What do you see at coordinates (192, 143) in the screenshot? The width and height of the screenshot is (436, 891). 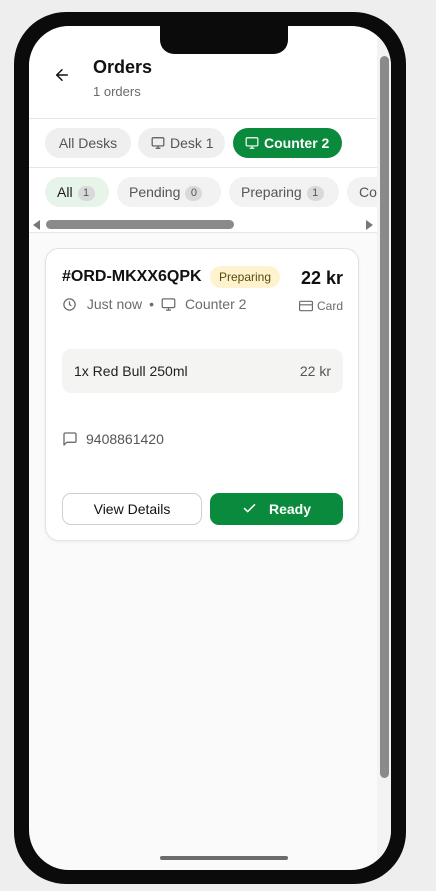 I see `desk-chip-label: Desk 1` at bounding box center [192, 143].